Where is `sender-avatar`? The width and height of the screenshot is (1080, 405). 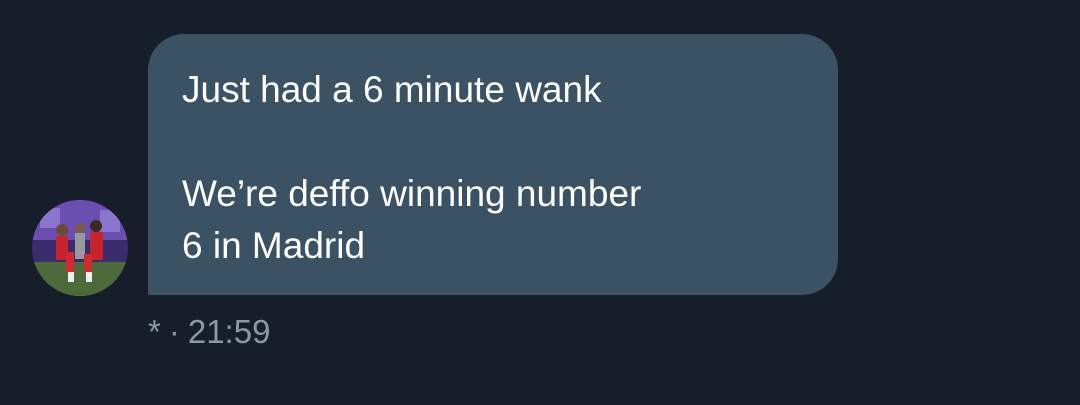 sender-avatar is located at coordinates (80, 248).